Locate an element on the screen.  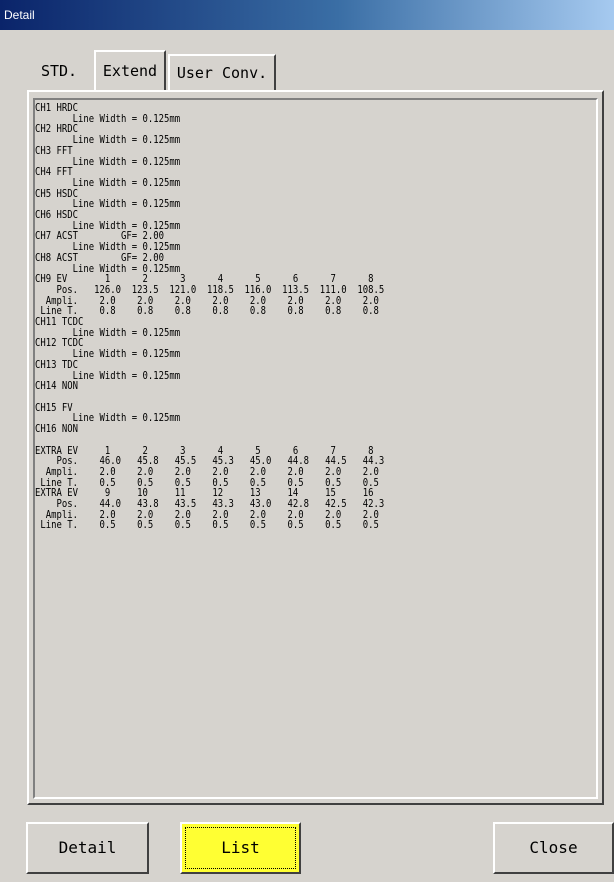
tab-extend: Extend is located at coordinates (130, 70).